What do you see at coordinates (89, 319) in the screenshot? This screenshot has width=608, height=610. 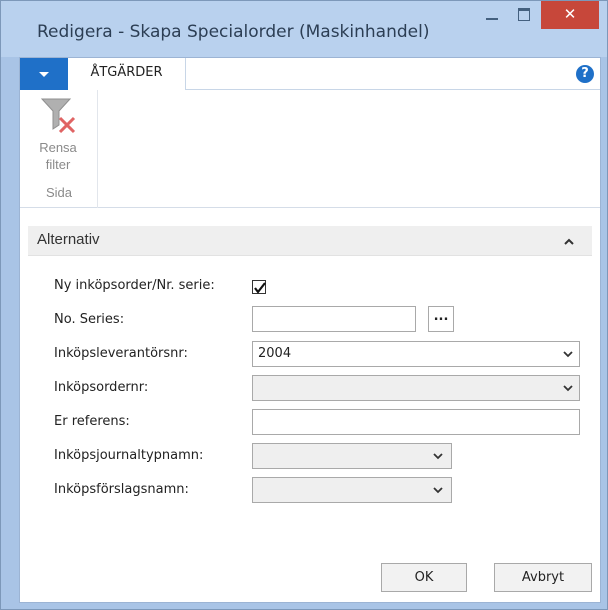 I see `no-series-label: No. Series:` at bounding box center [89, 319].